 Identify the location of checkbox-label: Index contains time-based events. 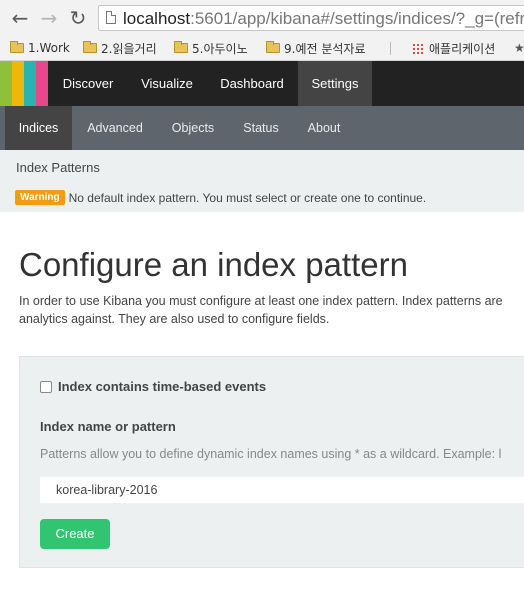
(162, 386).